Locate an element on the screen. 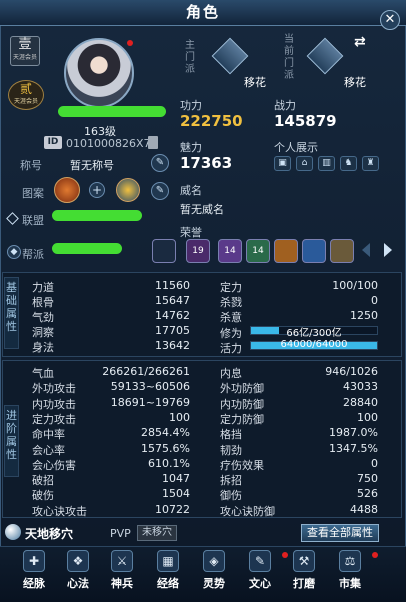 This screenshot has width=406, height=602. basic-left-stat-row: 根骨 15647 is located at coordinates (111, 301).